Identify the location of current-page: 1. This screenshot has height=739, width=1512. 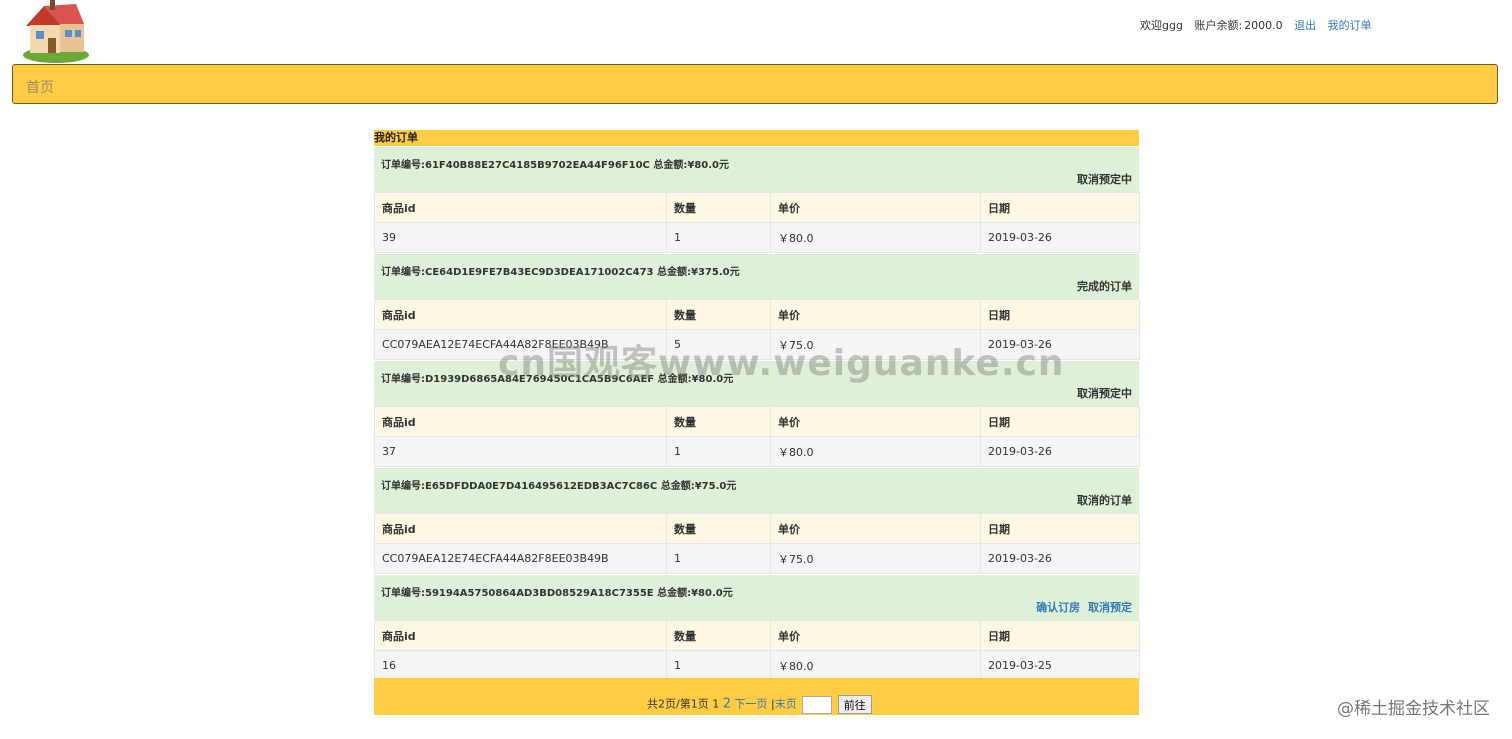
(716, 704).